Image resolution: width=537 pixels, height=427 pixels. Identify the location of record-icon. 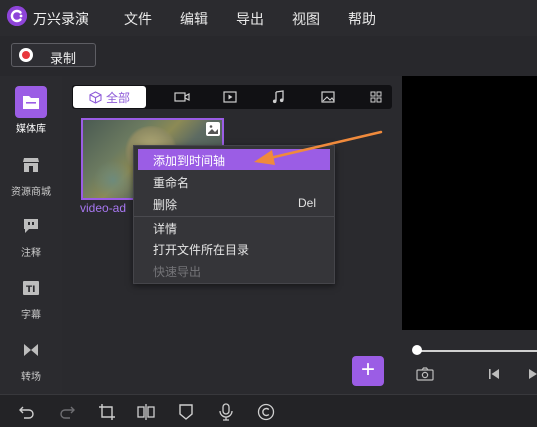
(26, 55).